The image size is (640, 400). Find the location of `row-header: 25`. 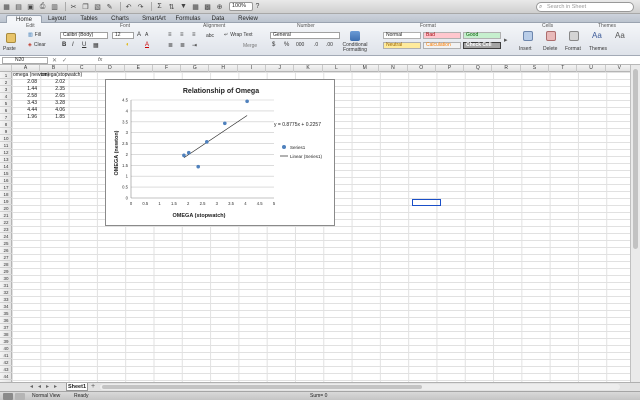

row-header: 25 is located at coordinates (6, 243).